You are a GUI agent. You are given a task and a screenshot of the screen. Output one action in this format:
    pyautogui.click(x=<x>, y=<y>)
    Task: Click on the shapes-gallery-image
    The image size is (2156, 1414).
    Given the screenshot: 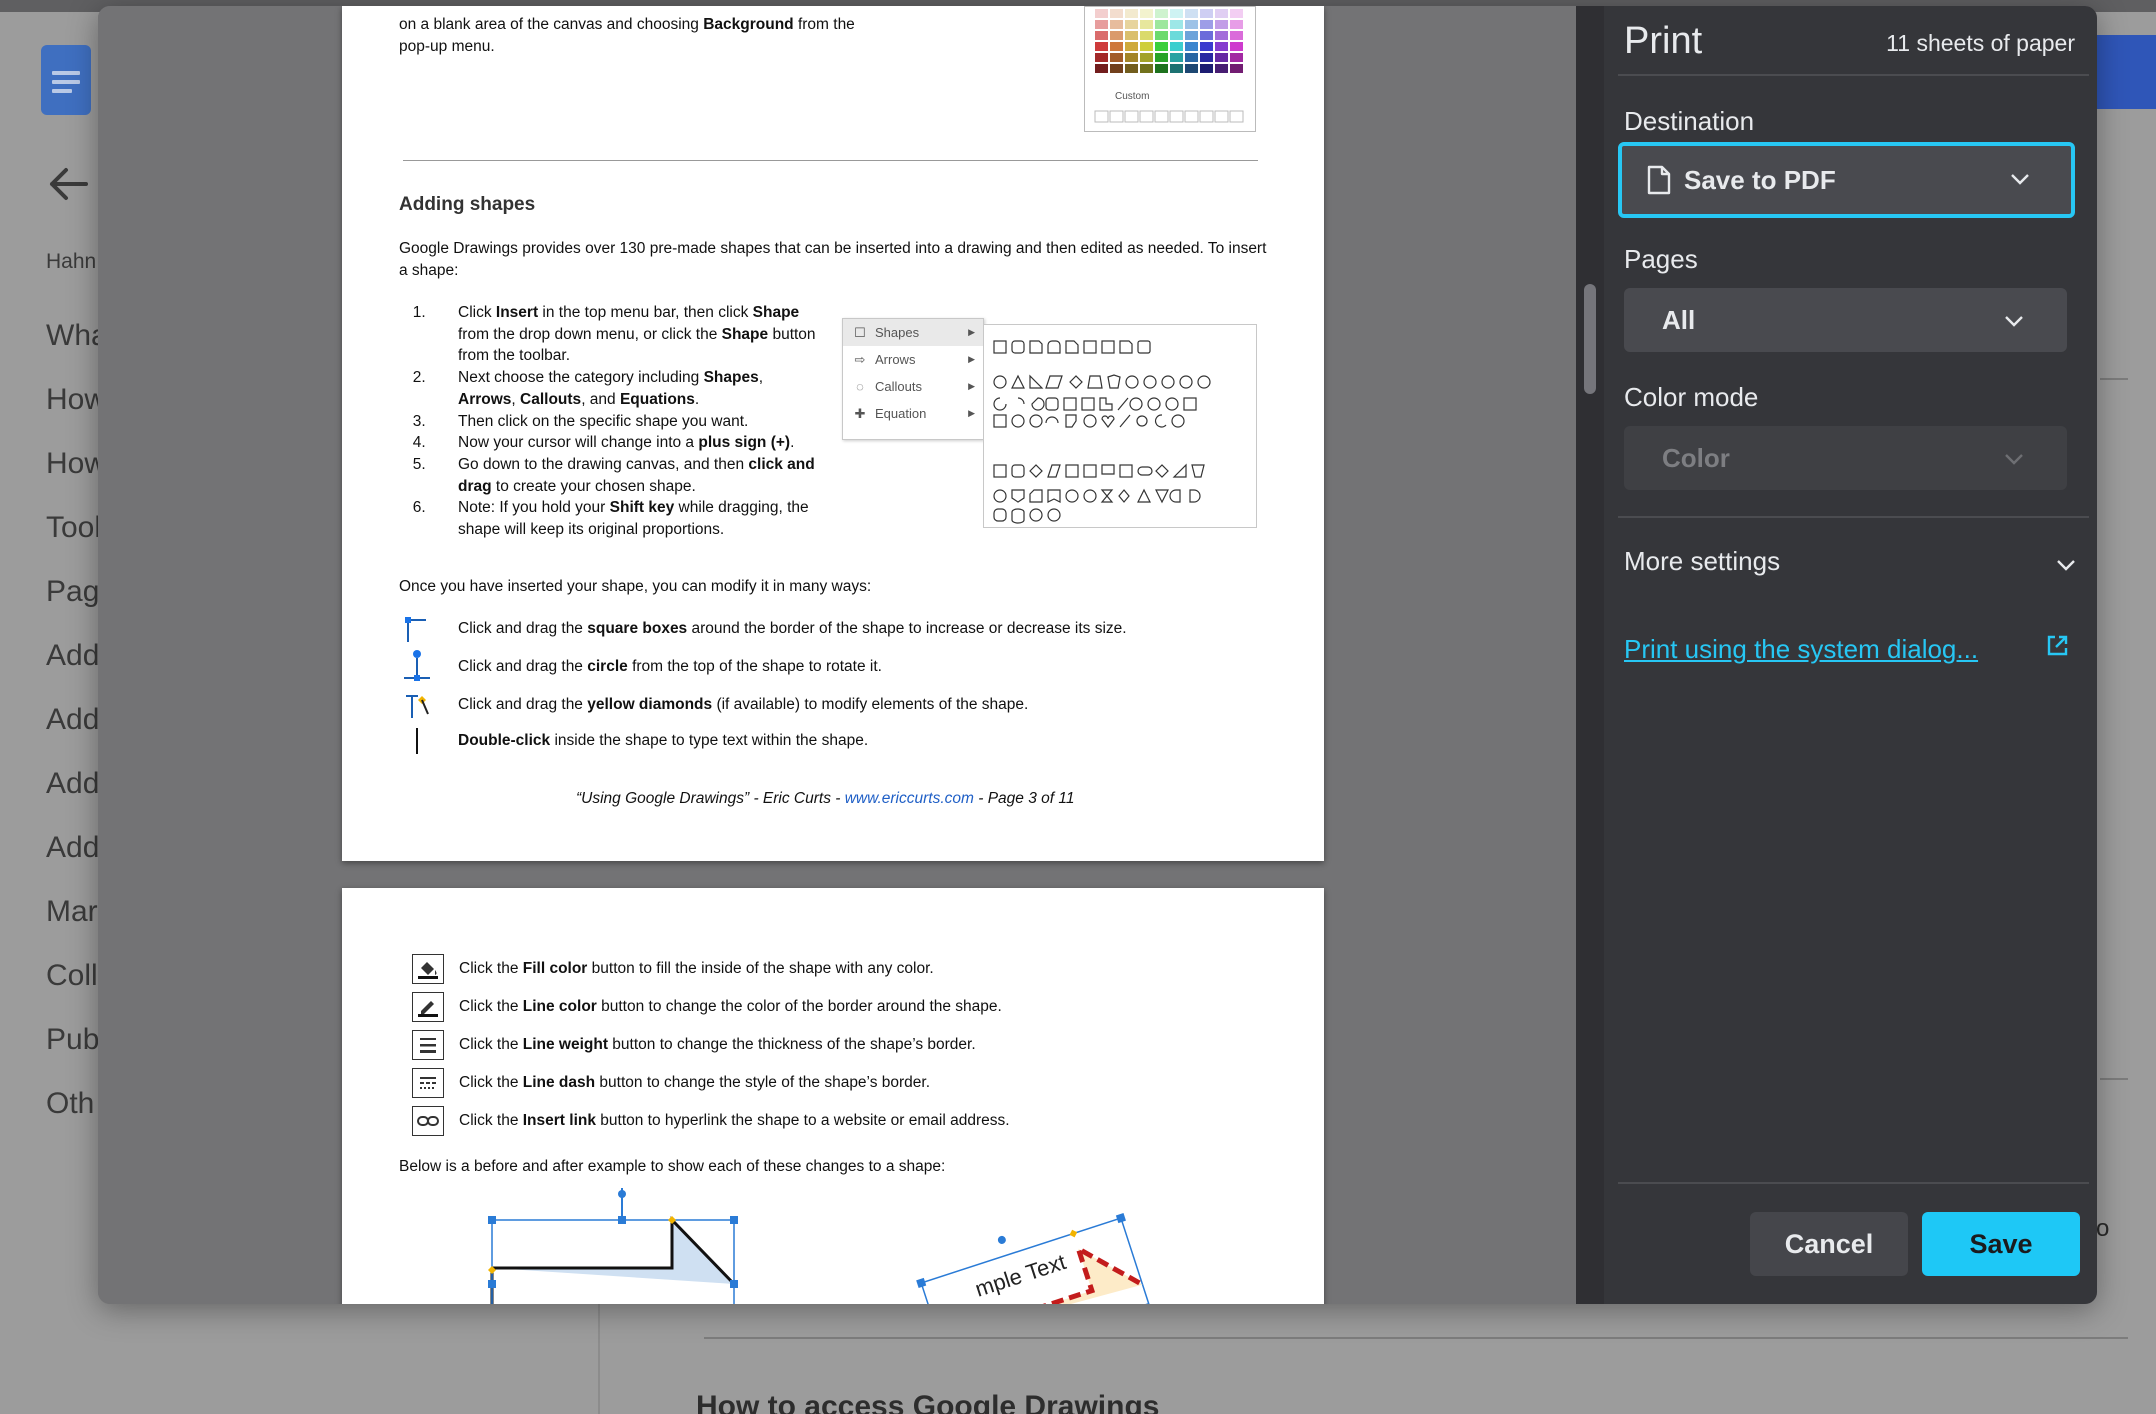 What is the action you would take?
    pyautogui.click(x=1120, y=426)
    